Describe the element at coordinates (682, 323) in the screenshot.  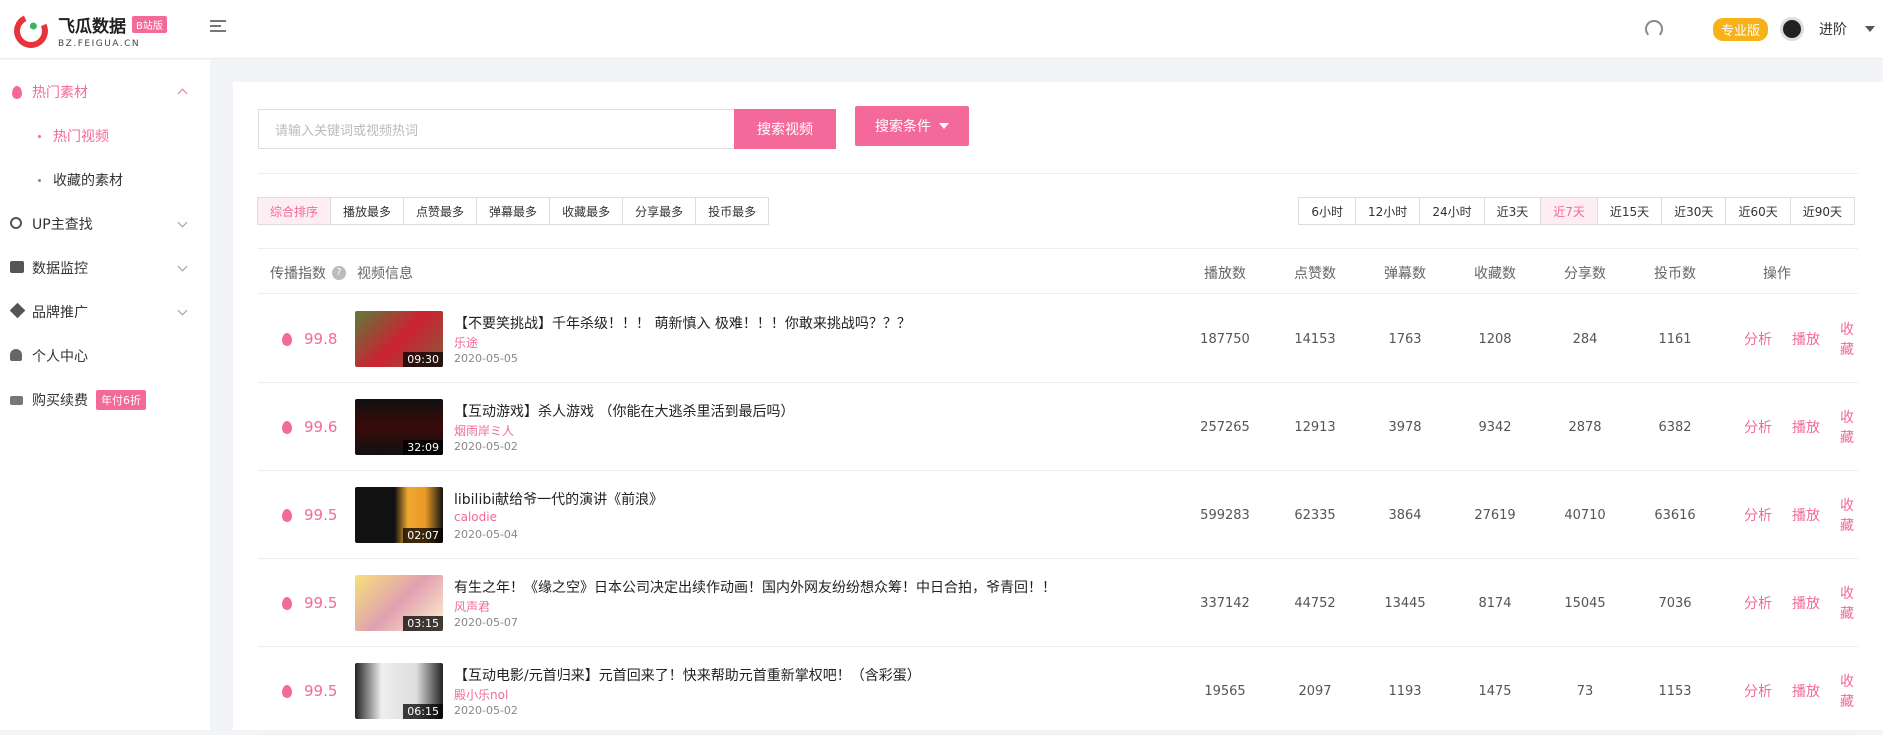
I see `video-title: 【不要笑挑战】千年杀级！！！ 萌新慎入 极难！！！你敢来挑战吗？？？` at that location.